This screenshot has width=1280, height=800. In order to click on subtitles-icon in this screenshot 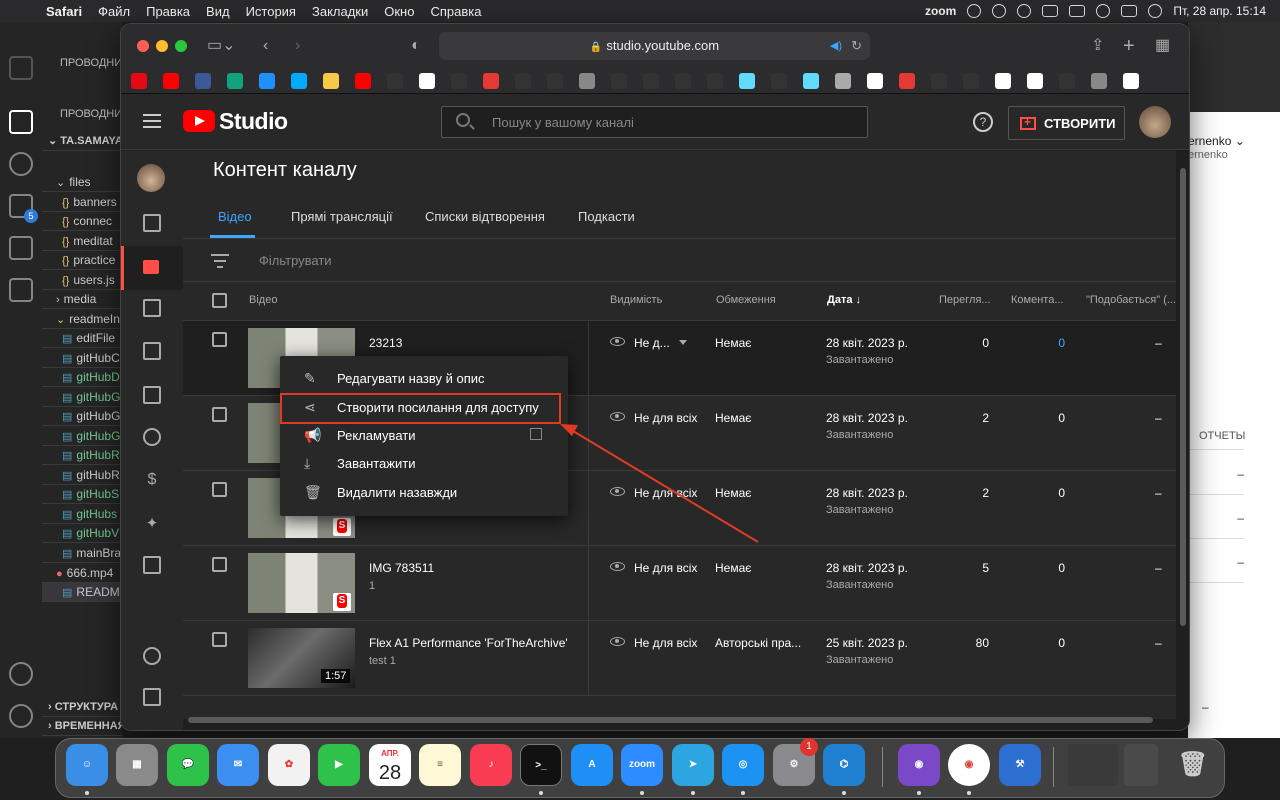, I will do `click(152, 395)`.